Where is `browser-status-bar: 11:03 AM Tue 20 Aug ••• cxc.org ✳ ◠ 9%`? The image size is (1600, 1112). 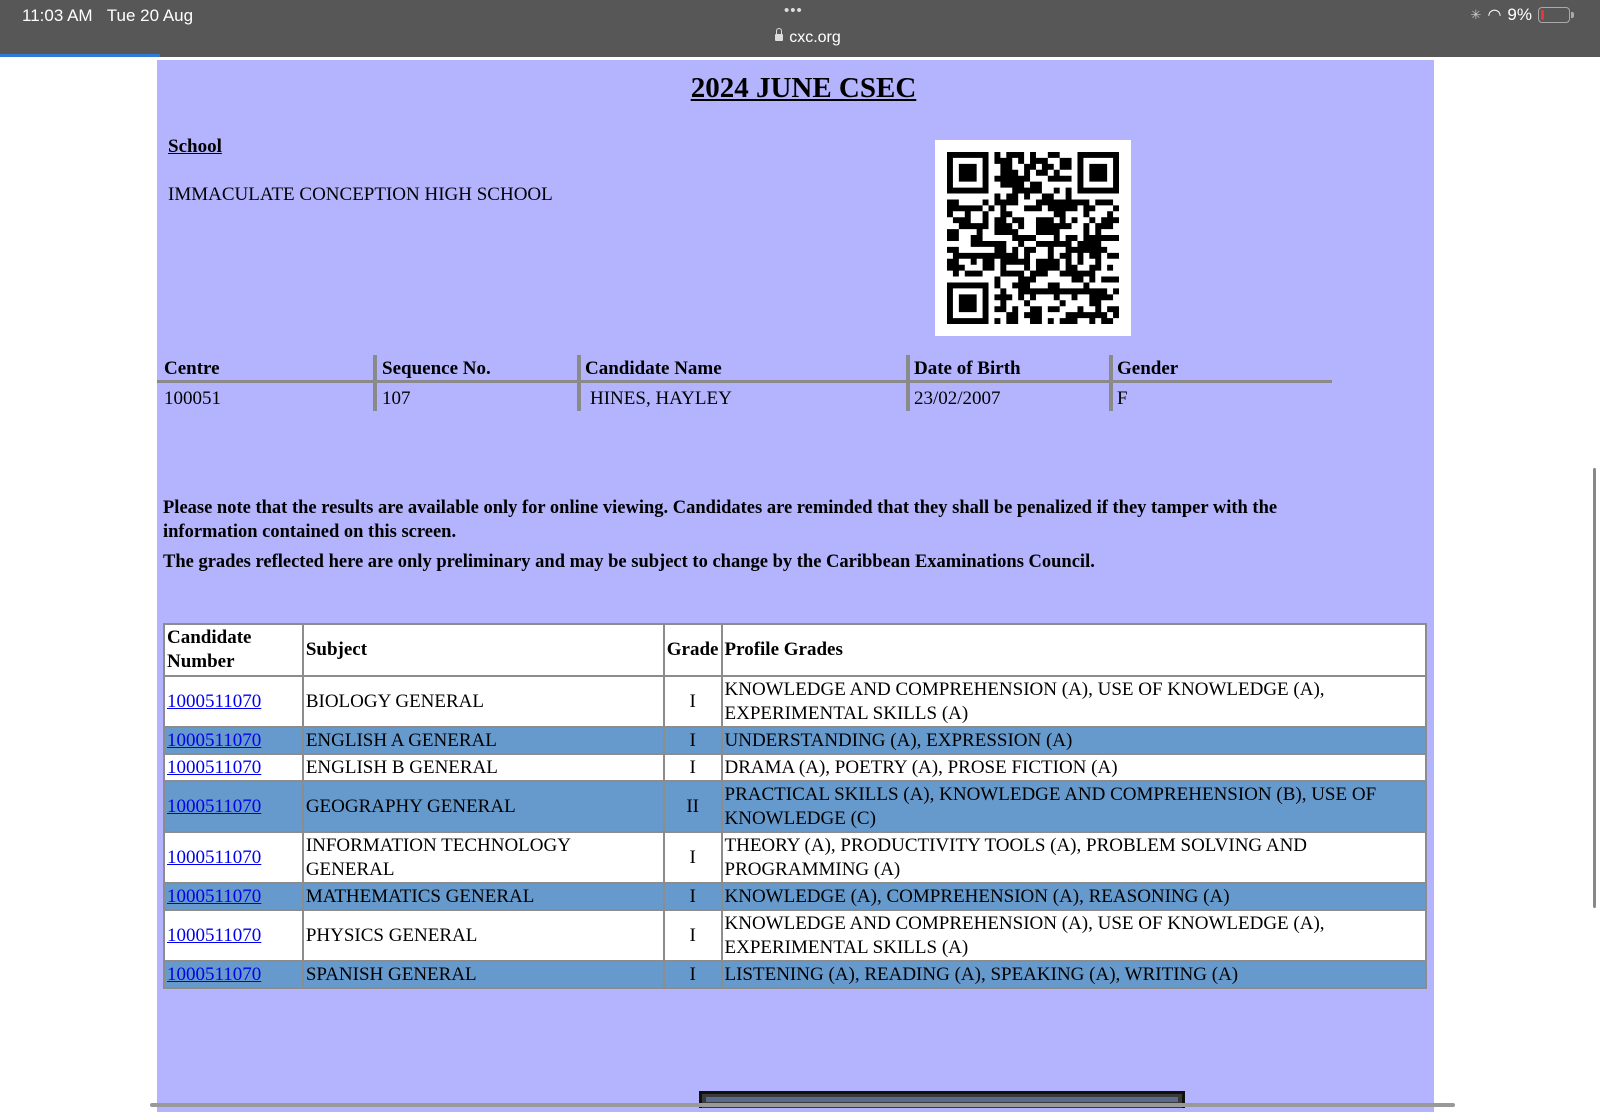 browser-status-bar: 11:03 AM Tue 20 Aug ••• cxc.org ✳ ◠ 9% is located at coordinates (800, 28).